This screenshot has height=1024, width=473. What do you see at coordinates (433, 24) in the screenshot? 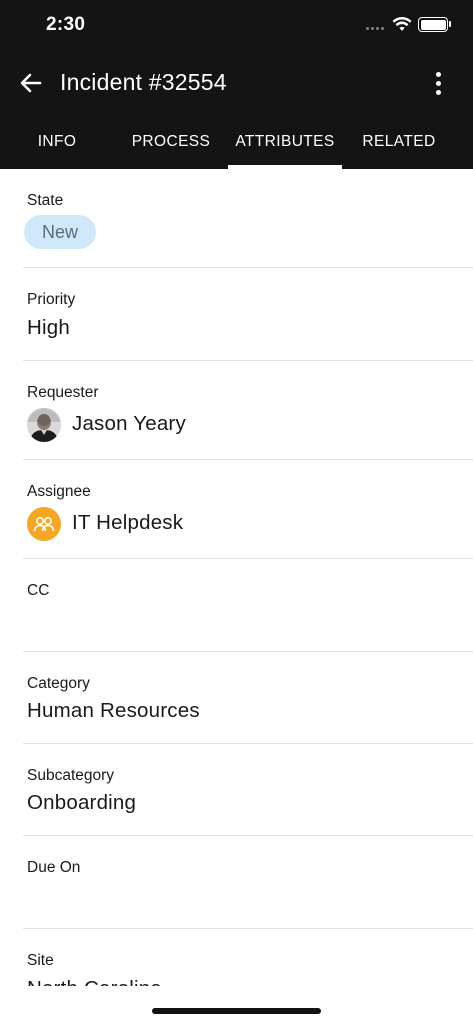
I see `battery-icon` at bounding box center [433, 24].